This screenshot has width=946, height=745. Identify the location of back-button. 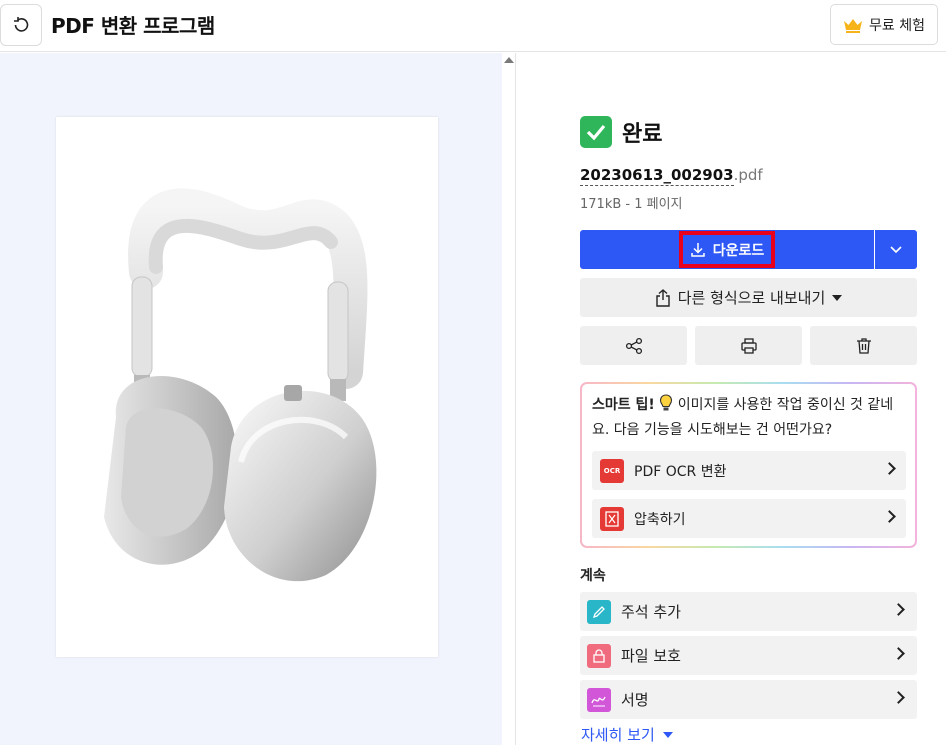
(21, 25).